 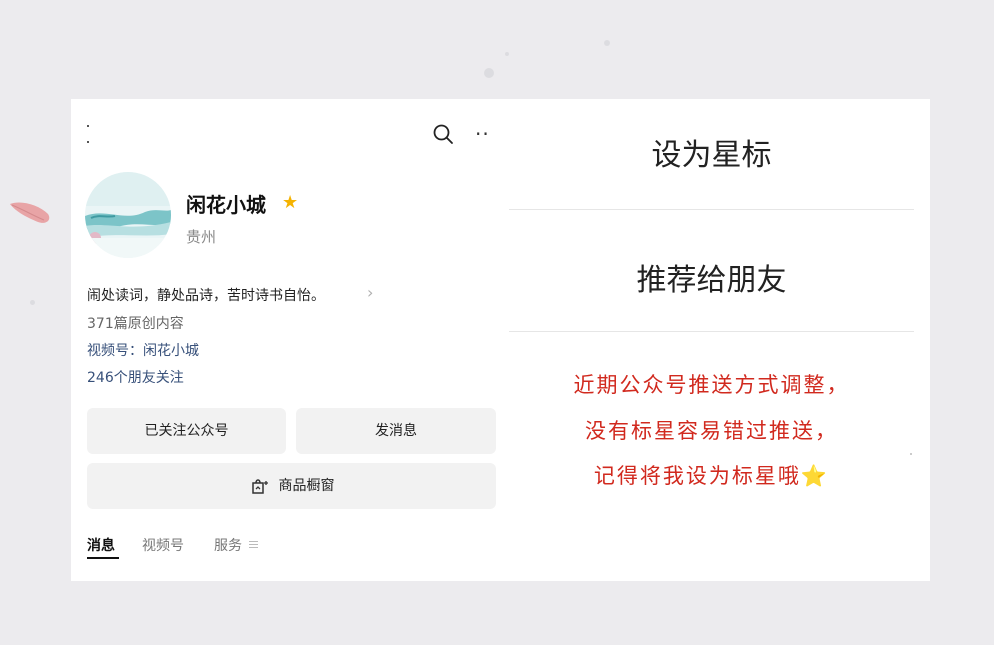 I want to click on notice-line-2: 没有标星容易错过推送，, so click(x=711, y=431).